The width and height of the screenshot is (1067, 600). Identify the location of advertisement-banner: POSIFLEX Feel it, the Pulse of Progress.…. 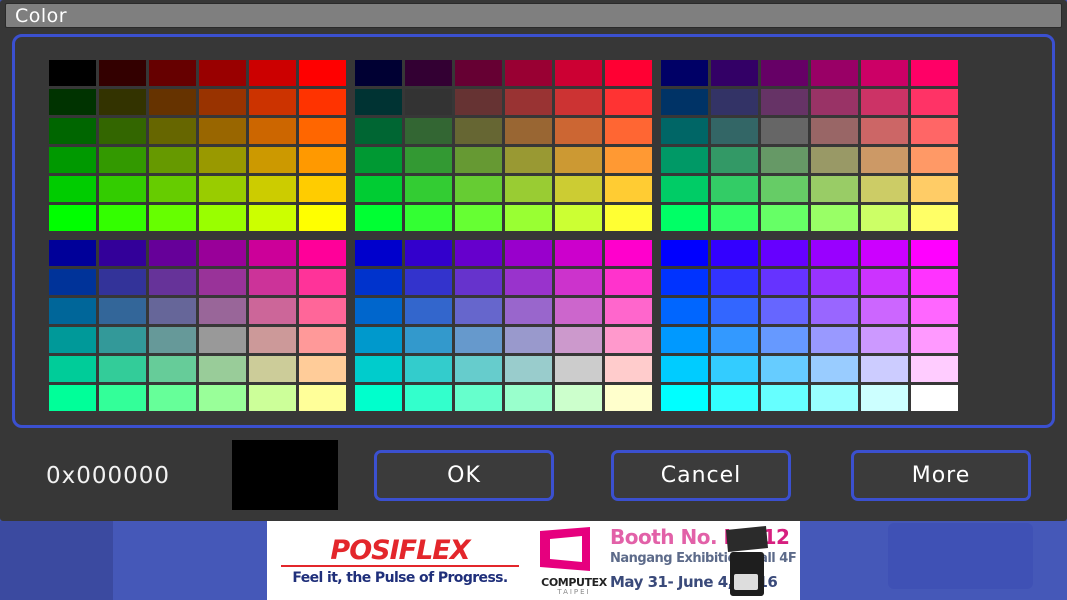
(533, 560).